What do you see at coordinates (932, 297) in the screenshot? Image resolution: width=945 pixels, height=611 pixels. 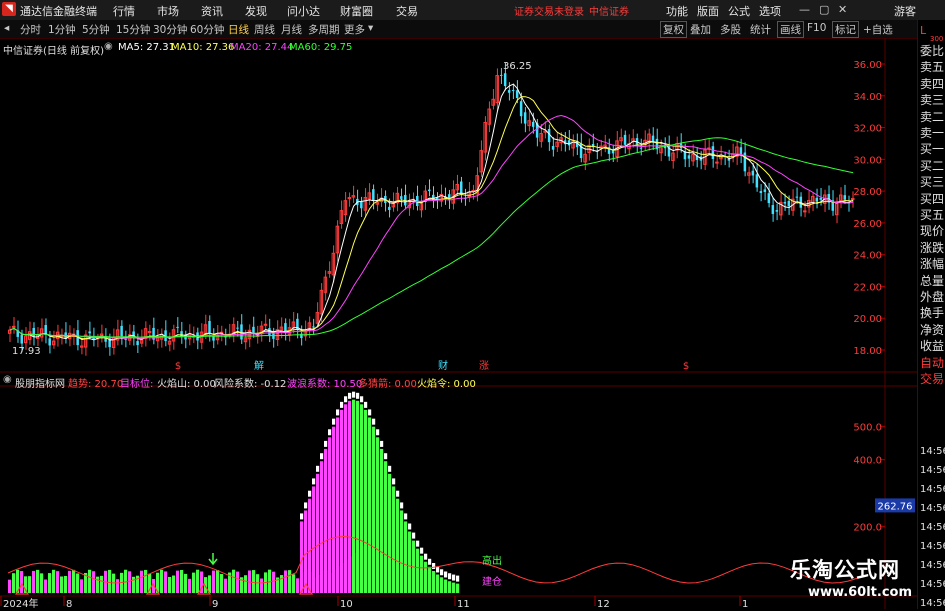 I see `quote-field-label: 外盘` at bounding box center [932, 297].